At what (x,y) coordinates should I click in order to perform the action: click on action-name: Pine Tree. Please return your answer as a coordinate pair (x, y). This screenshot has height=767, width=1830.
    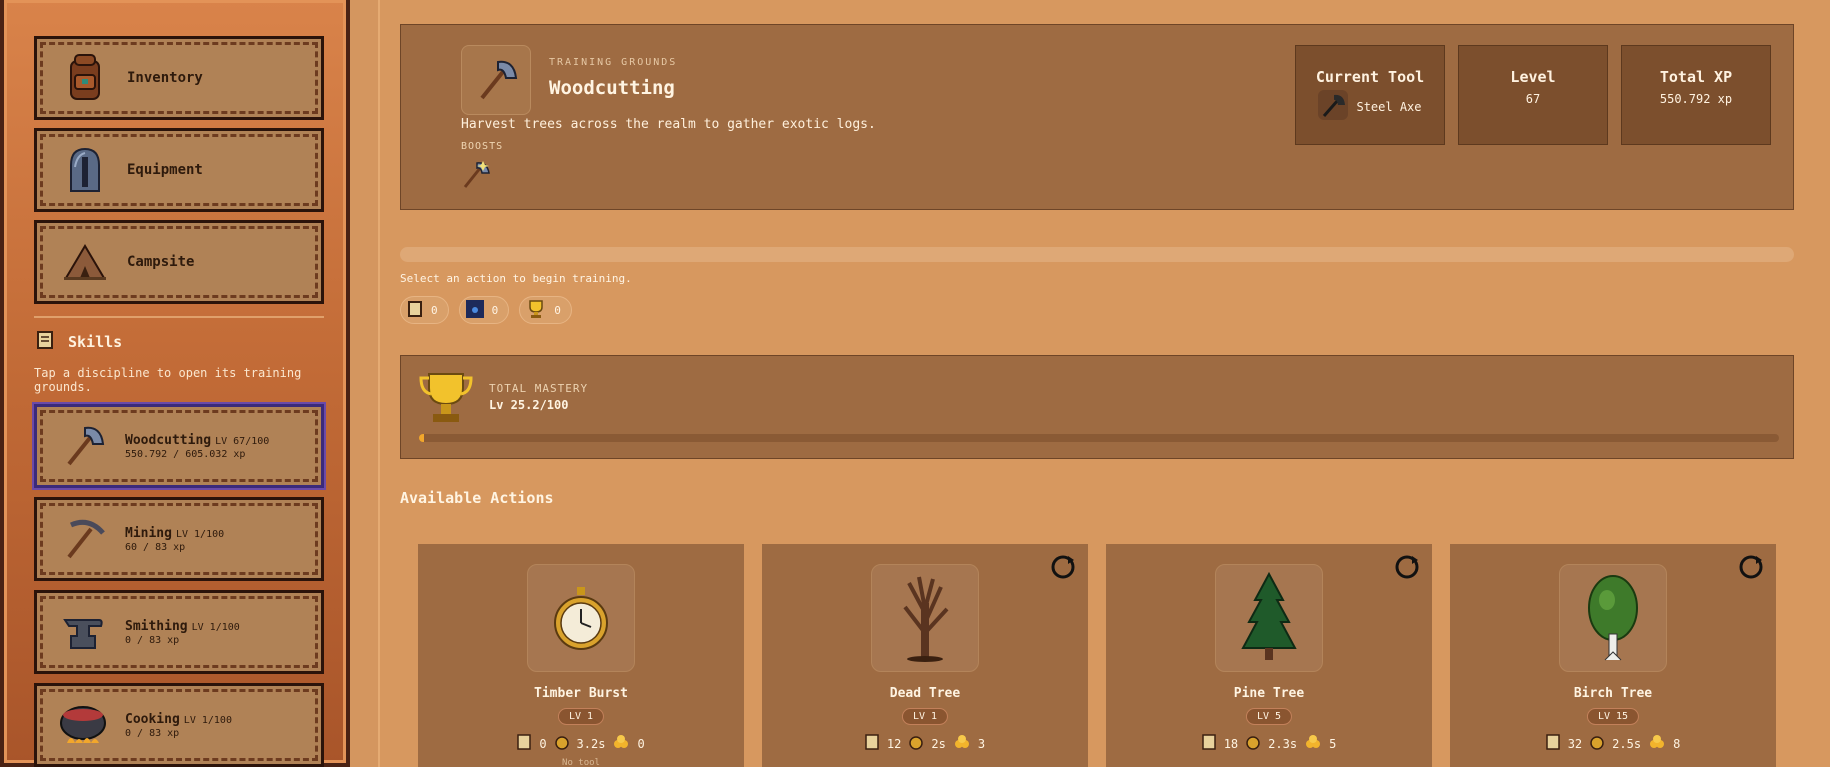
    Looking at the image, I should click on (1269, 693).